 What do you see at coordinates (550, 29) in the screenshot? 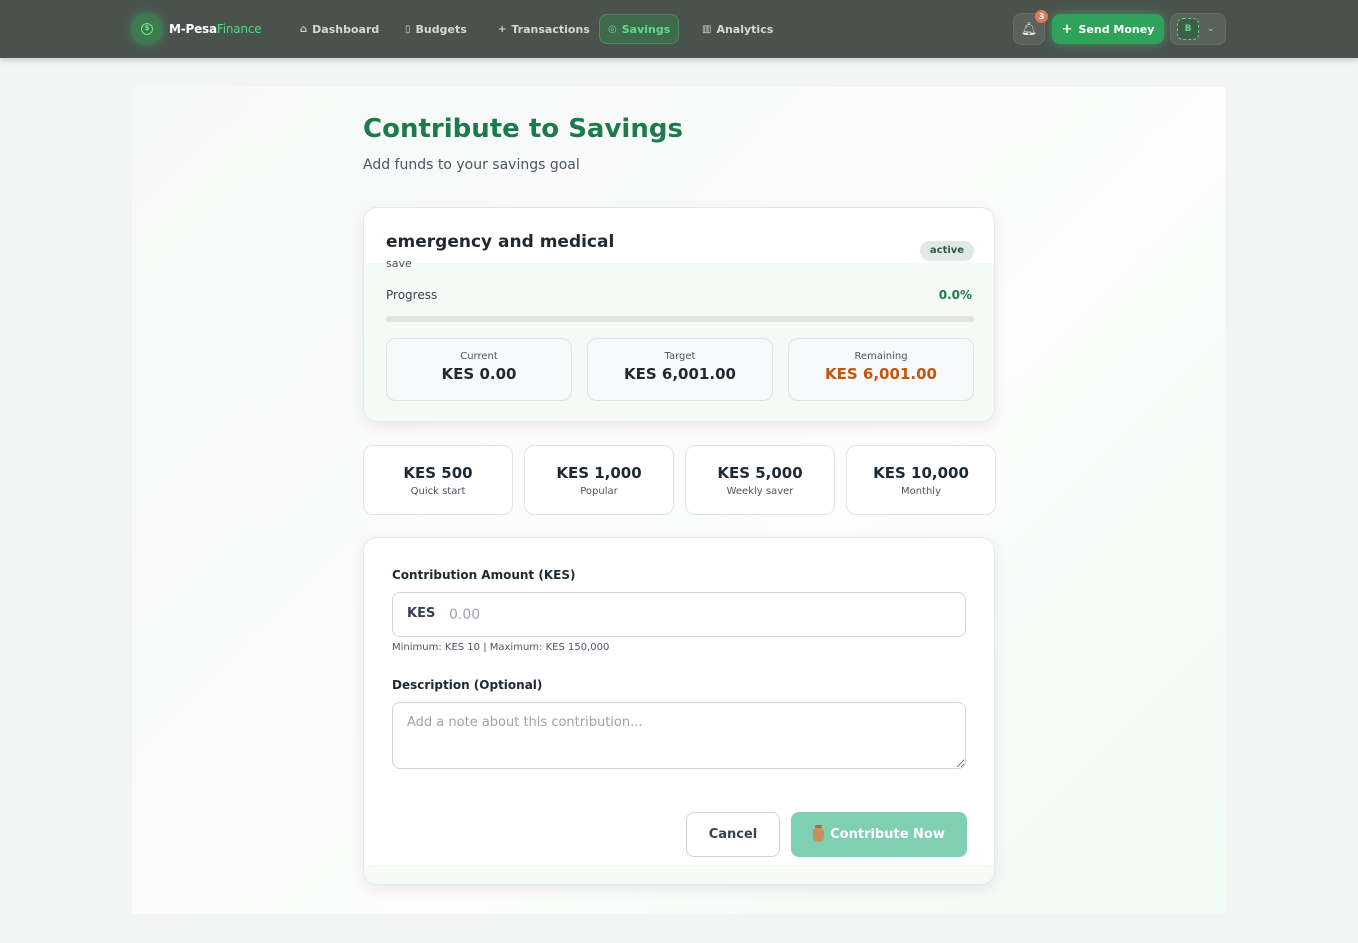
I see `nav-transactions-label: Transactions` at bounding box center [550, 29].